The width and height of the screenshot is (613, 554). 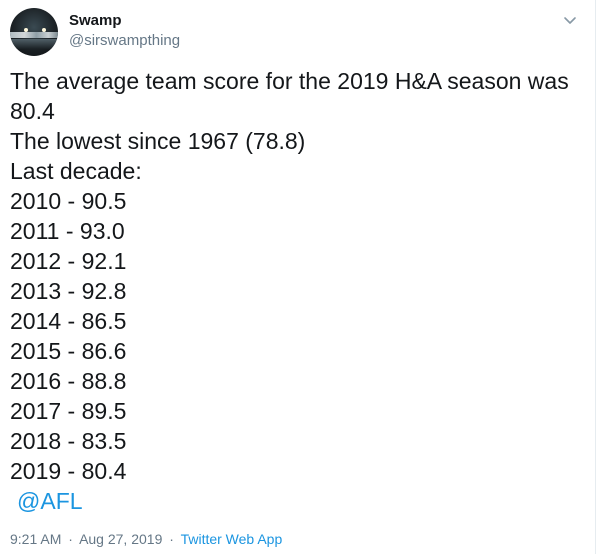 What do you see at coordinates (76, 171) in the screenshot?
I see `tweet-line: Last decade:` at bounding box center [76, 171].